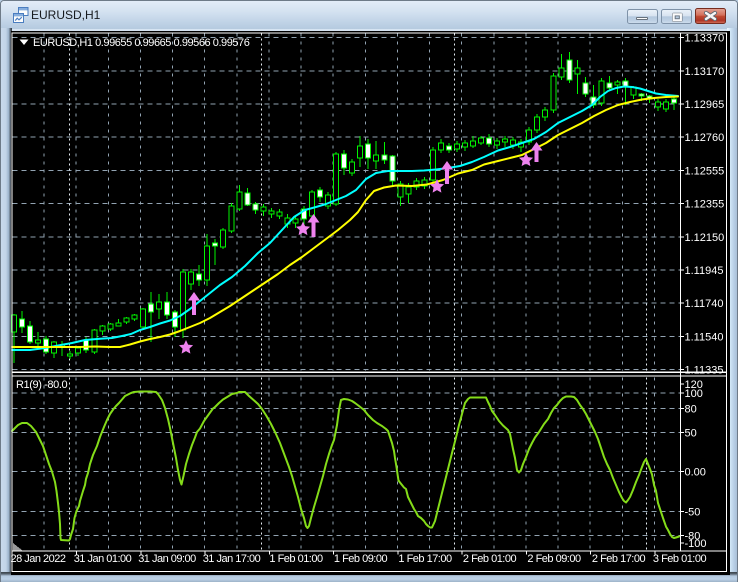 This screenshot has height=582, width=738. I want to click on svg-text: 1.13370, so click(705, 39).